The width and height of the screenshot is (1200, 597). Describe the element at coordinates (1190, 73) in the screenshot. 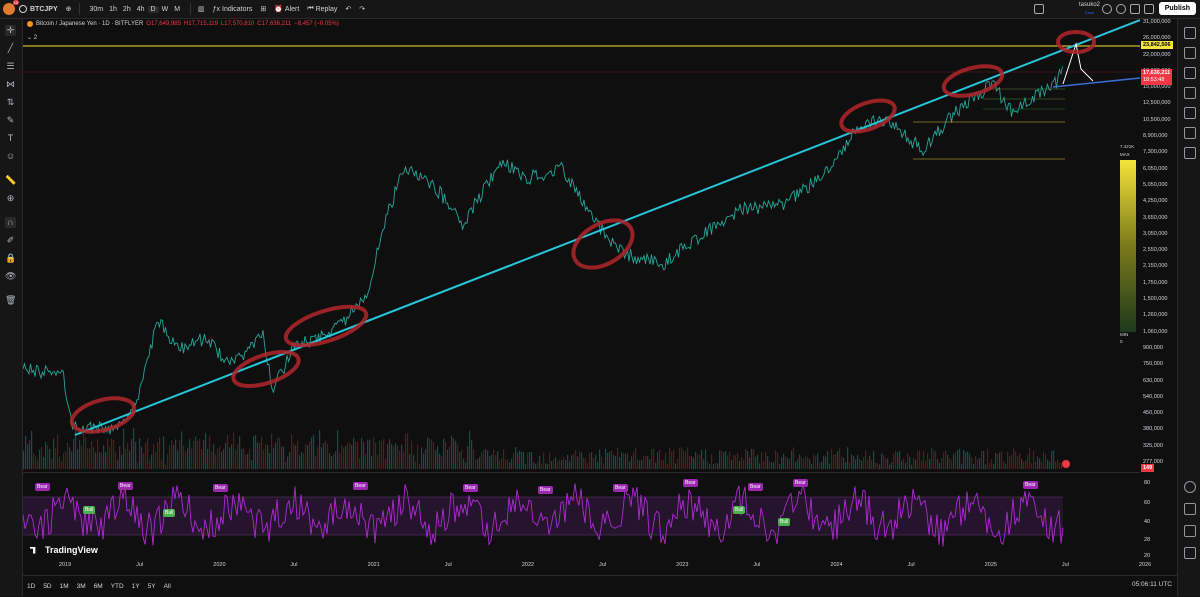

I see `data-window-icon` at that location.